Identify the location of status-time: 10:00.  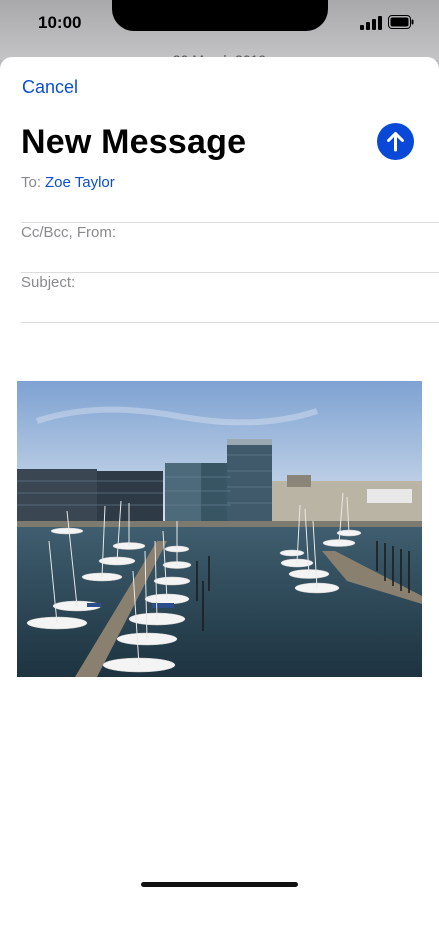
(60, 22).